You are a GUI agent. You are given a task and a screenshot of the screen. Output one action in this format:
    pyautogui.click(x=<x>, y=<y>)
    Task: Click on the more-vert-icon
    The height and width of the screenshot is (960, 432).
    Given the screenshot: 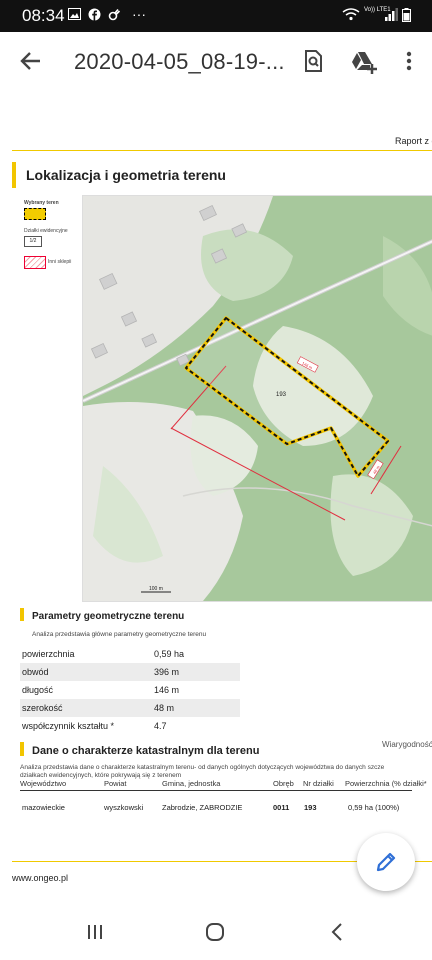 What is the action you would take?
    pyautogui.click(x=409, y=61)
    